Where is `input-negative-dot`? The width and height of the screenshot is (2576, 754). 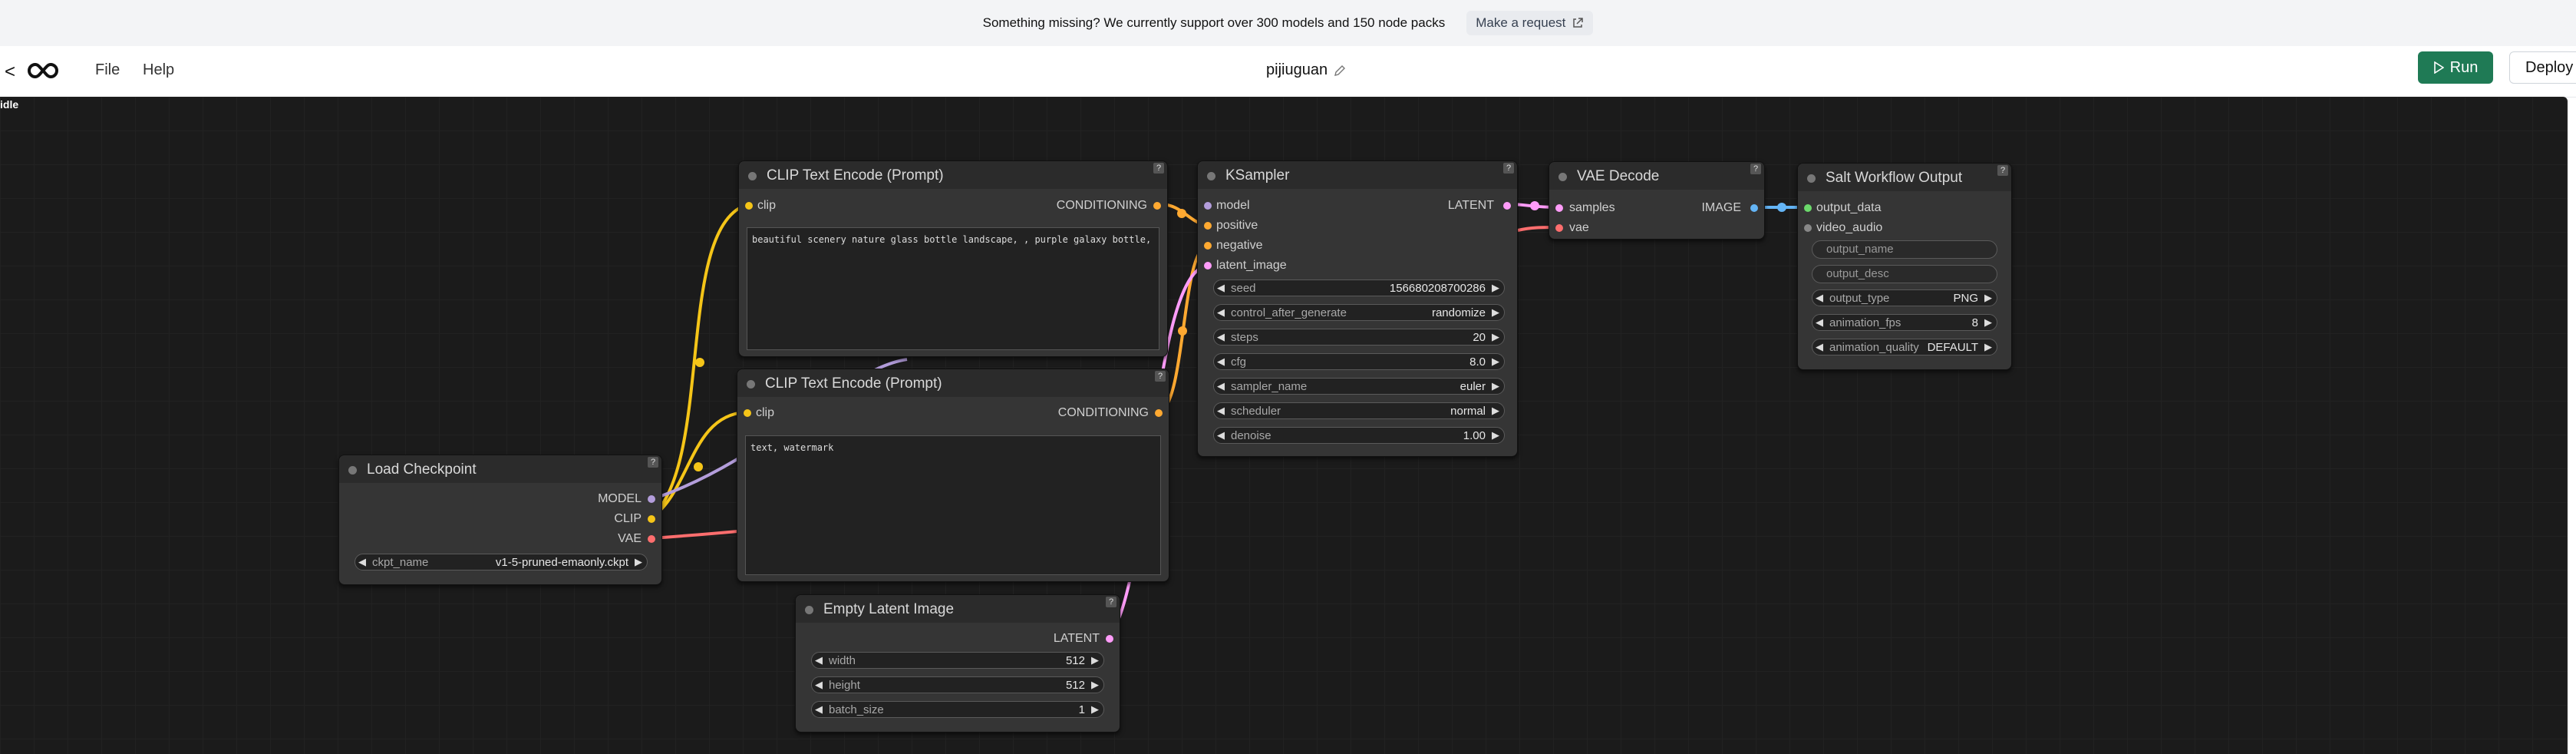 input-negative-dot is located at coordinates (1208, 246).